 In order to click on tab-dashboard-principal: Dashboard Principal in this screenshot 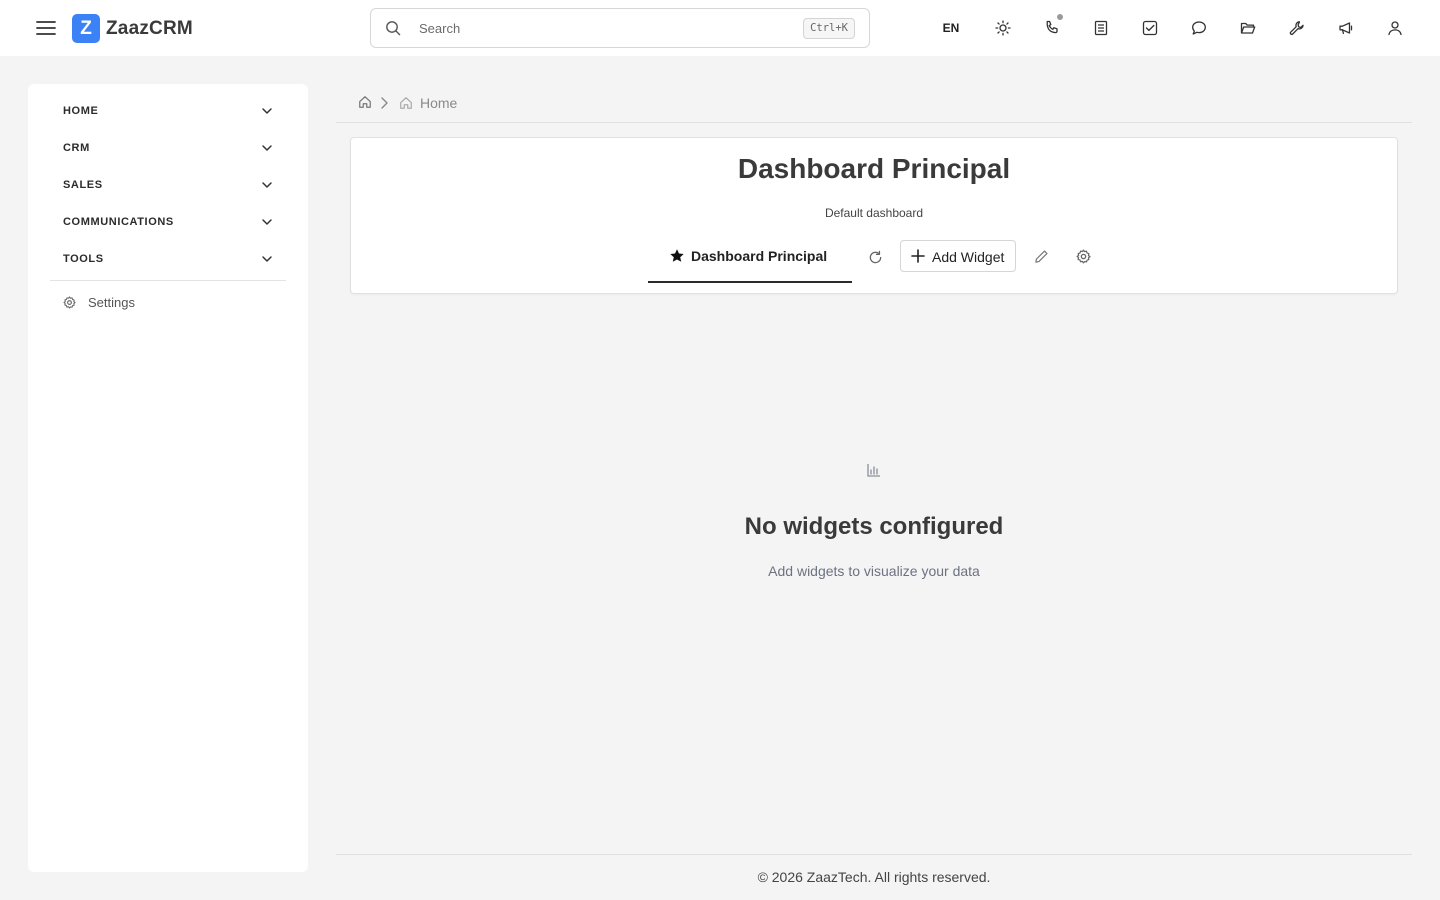, I will do `click(750, 260)`.